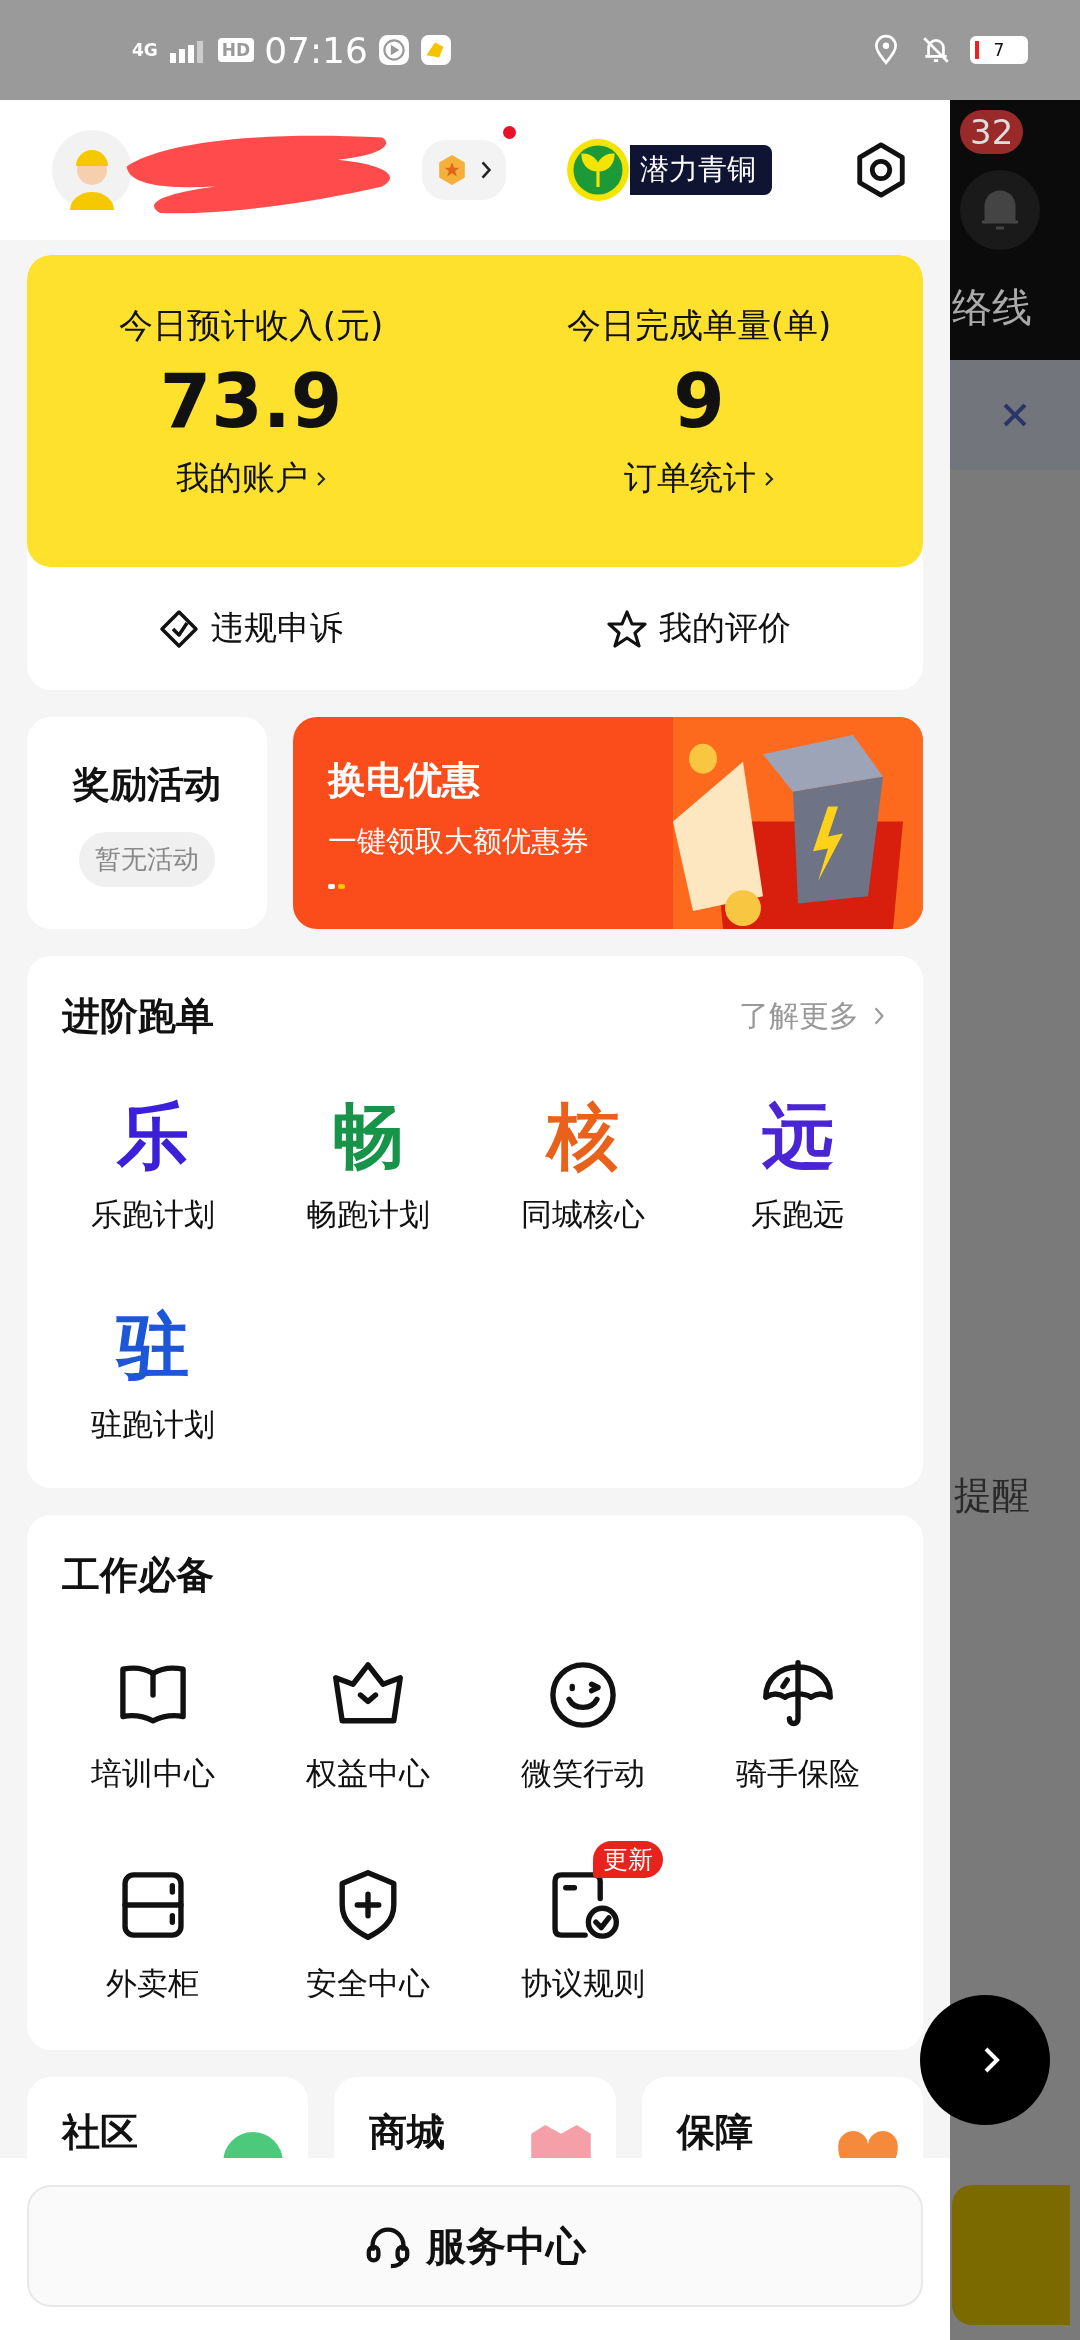  I want to click on star-icon, so click(627, 628).